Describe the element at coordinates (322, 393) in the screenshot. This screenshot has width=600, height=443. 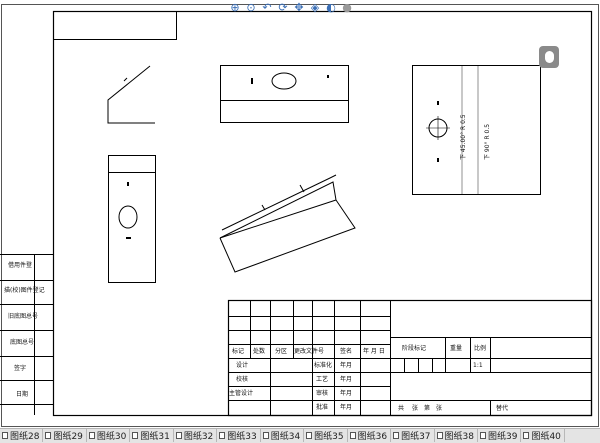
I see `tb-mid-3: 审核` at that location.